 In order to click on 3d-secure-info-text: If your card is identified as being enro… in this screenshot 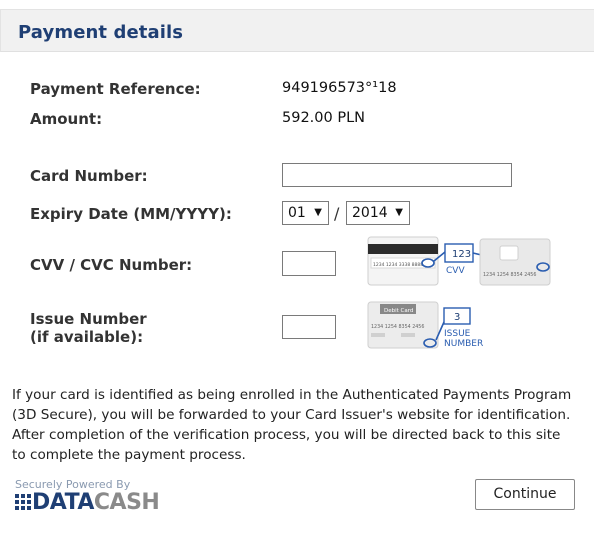, I will do `click(292, 425)`.